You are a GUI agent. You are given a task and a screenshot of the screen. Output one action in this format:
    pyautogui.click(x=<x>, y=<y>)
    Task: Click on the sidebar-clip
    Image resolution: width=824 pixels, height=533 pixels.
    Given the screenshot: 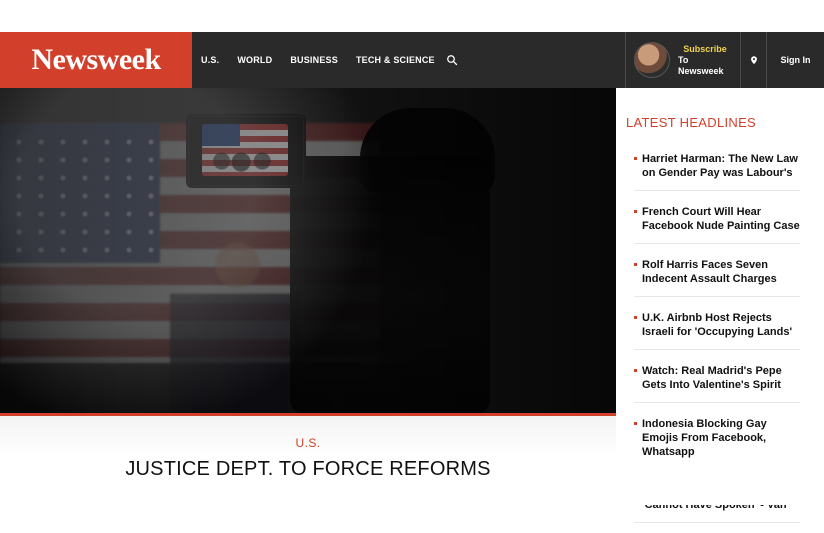 What is the action you would take?
    pyautogui.click(x=720, y=486)
    